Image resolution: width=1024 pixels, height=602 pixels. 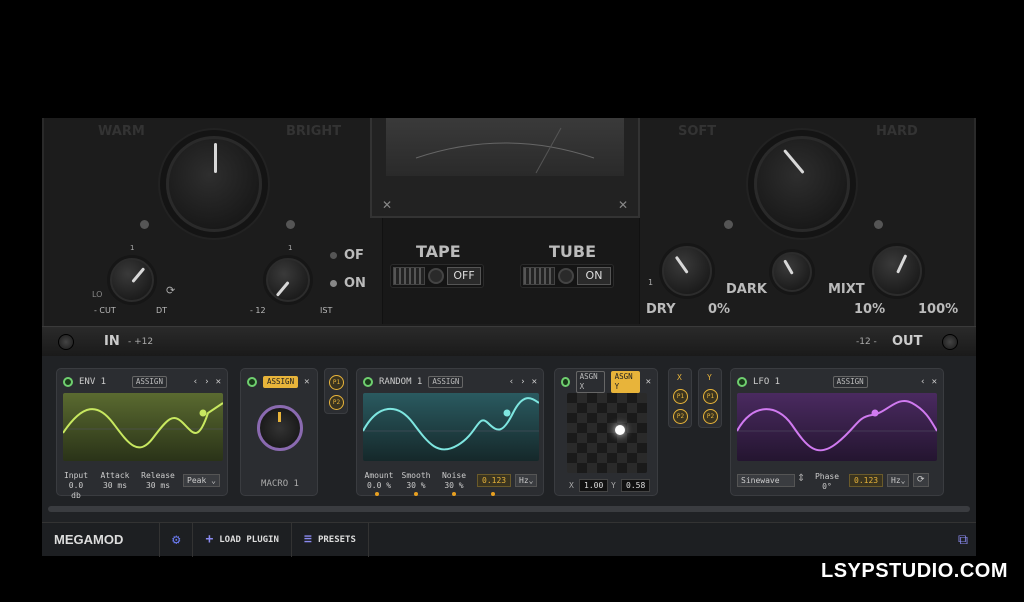 I want to click on xy-puck, so click(x=620, y=430).